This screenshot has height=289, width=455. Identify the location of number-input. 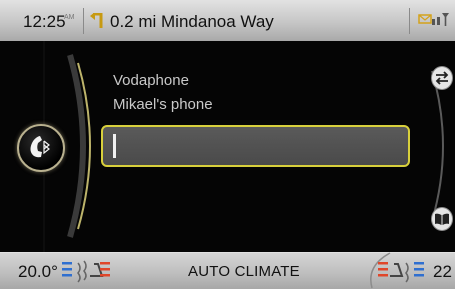
(255, 146).